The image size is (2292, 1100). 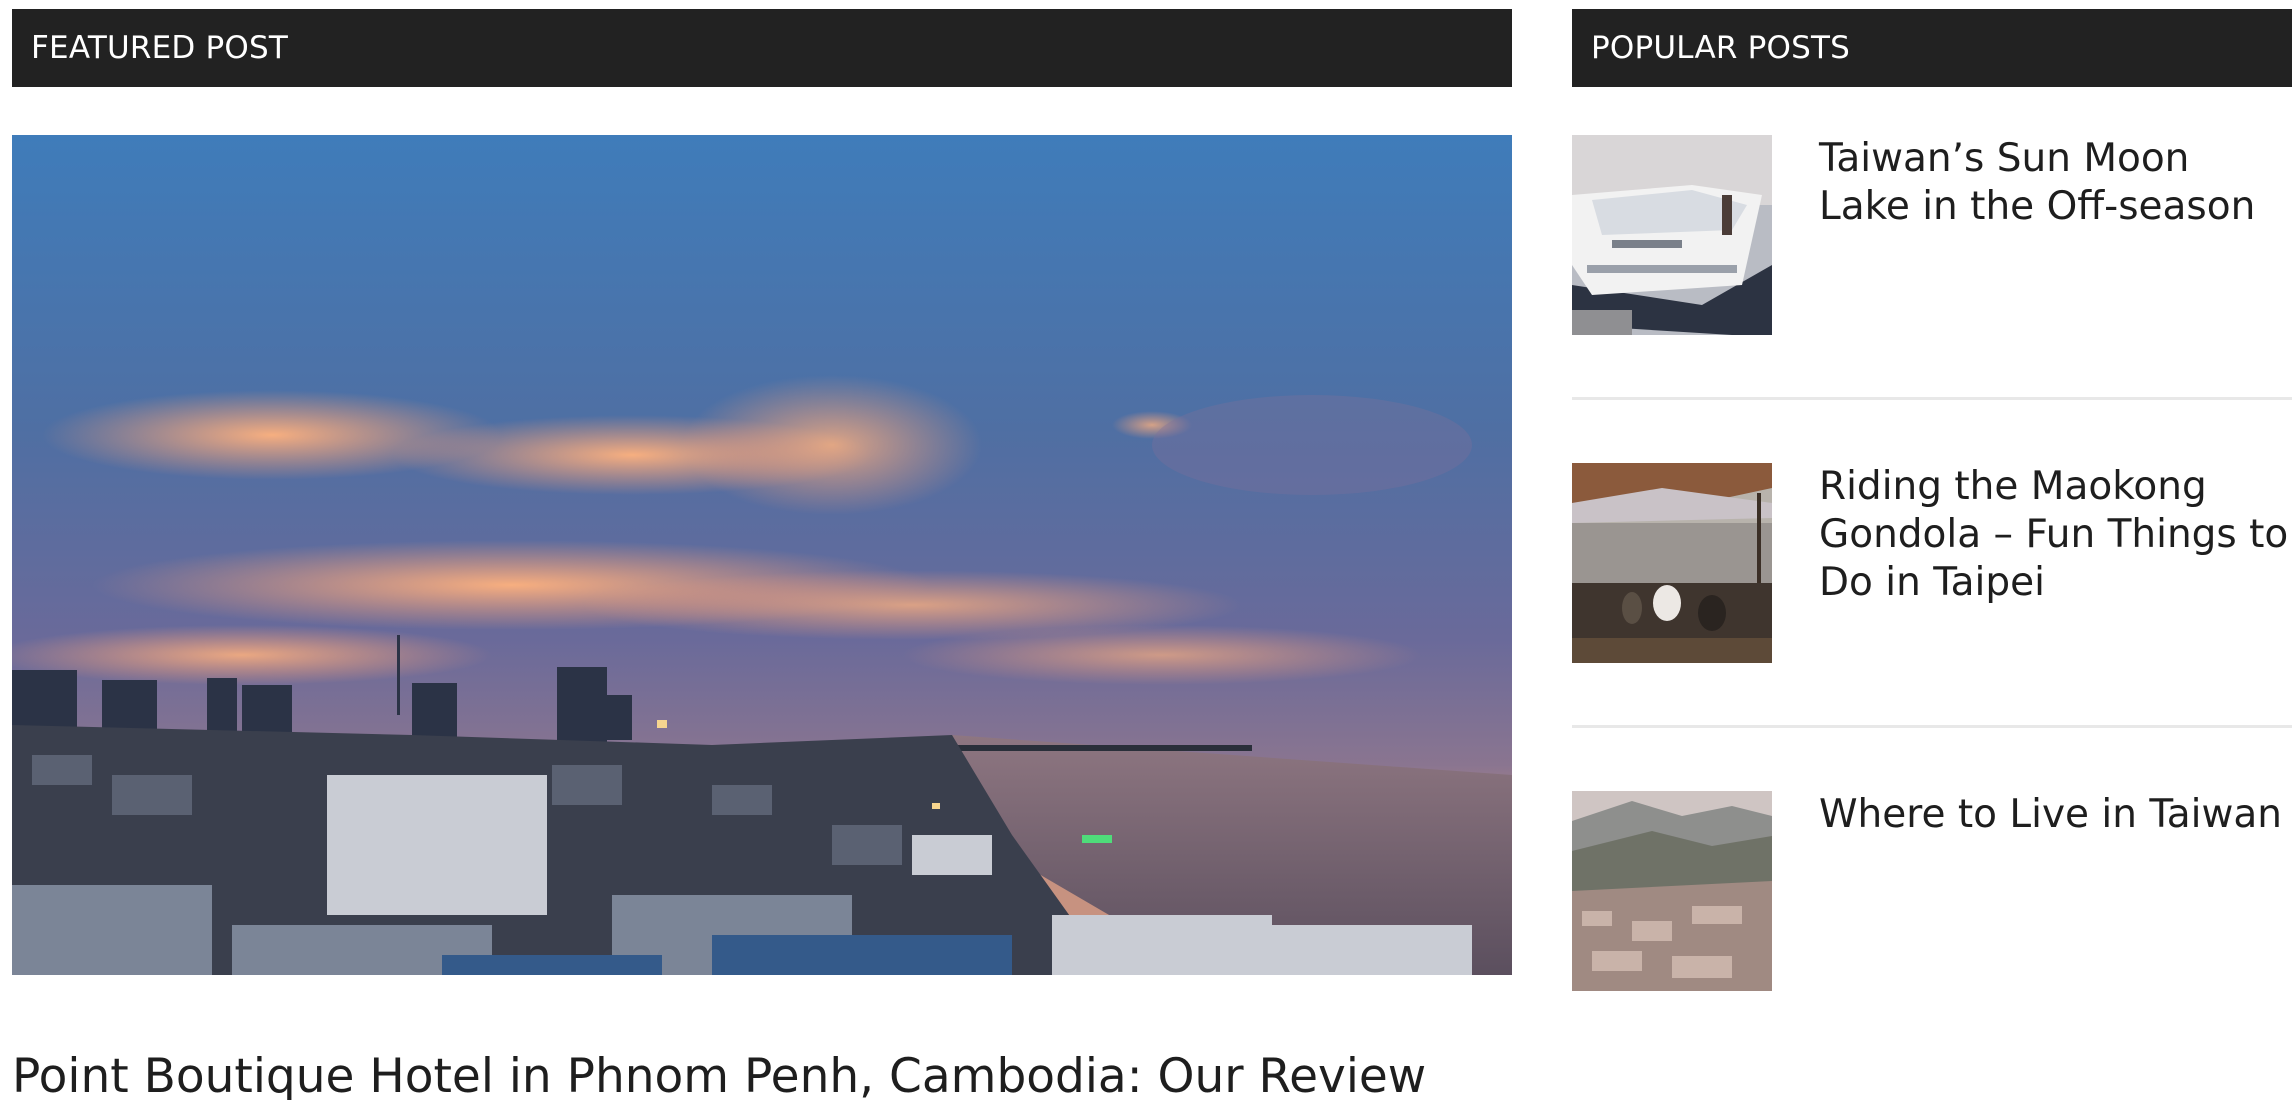 What do you see at coordinates (1932, 235) in the screenshot?
I see `popular-post-item: Taiwan’s Sun Moon Lake in the Off-season` at bounding box center [1932, 235].